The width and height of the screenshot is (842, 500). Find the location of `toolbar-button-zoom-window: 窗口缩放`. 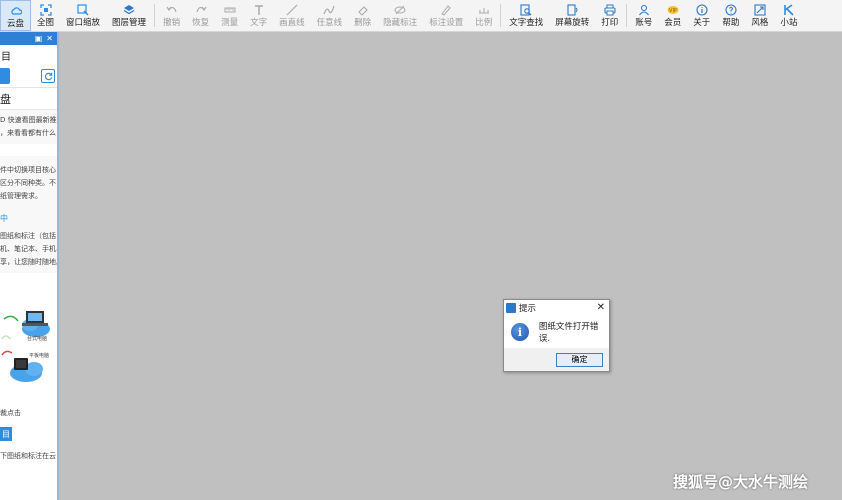

toolbar-button-zoom-window: 窗口缩放 is located at coordinates (83, 15).